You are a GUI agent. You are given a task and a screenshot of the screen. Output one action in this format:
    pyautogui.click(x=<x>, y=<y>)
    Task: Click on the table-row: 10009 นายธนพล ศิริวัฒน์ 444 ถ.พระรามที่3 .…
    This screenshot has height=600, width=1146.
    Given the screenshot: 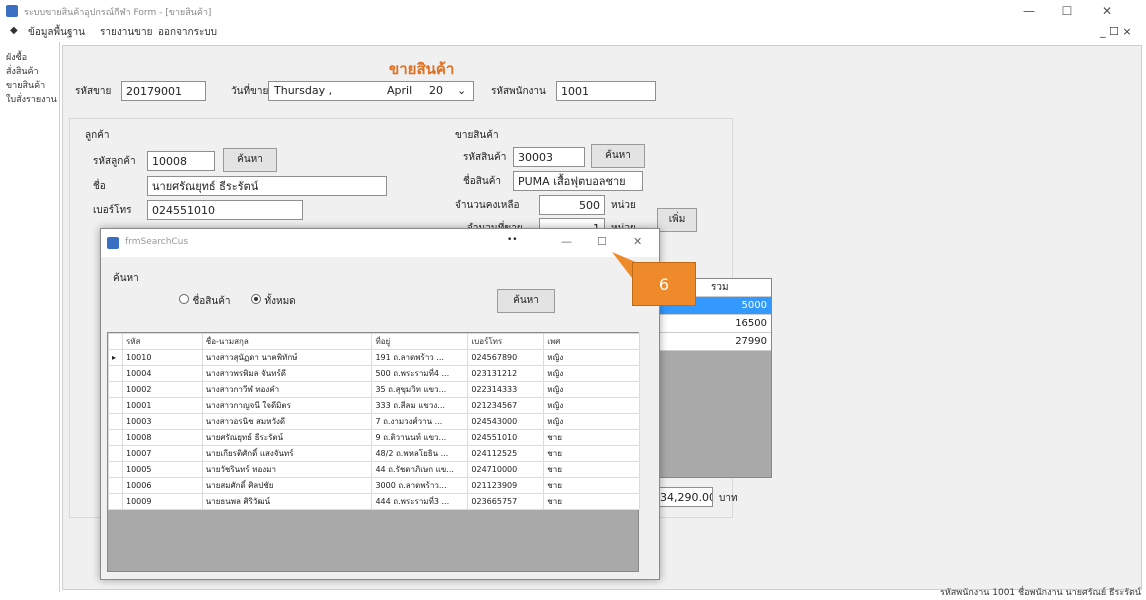 What is the action you would take?
    pyautogui.click(x=374, y=501)
    